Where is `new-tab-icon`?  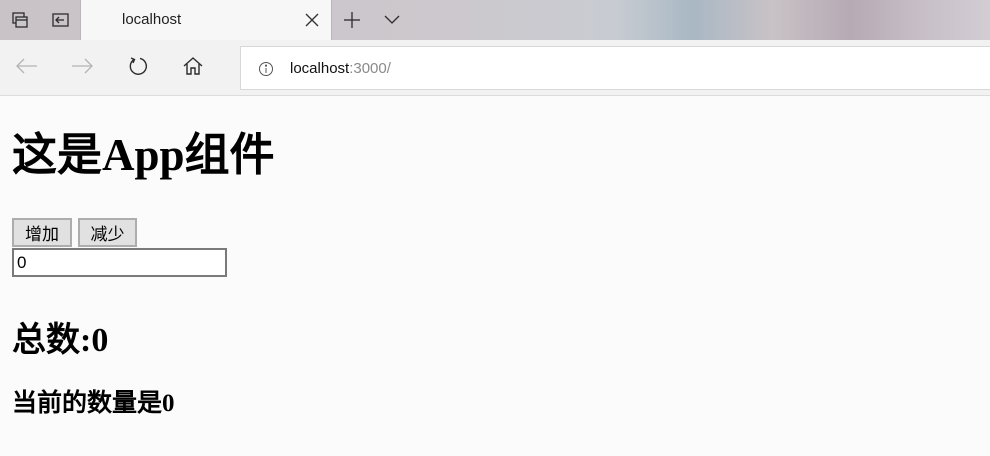 new-tab-icon is located at coordinates (352, 20).